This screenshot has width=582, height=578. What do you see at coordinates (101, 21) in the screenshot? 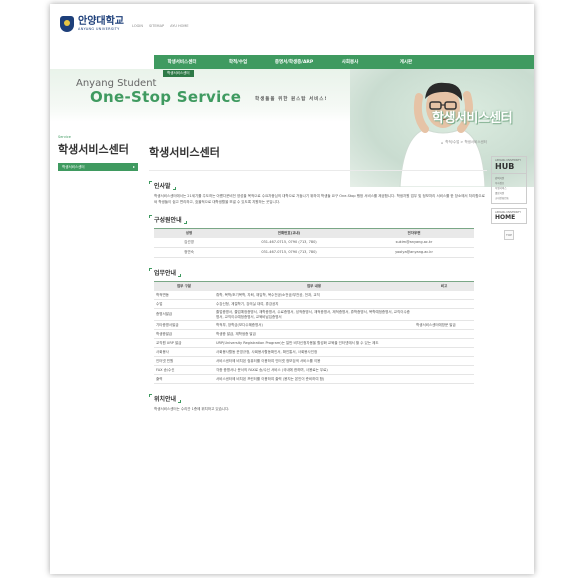
I see `logo-korean: 안양대학교` at bounding box center [101, 21].